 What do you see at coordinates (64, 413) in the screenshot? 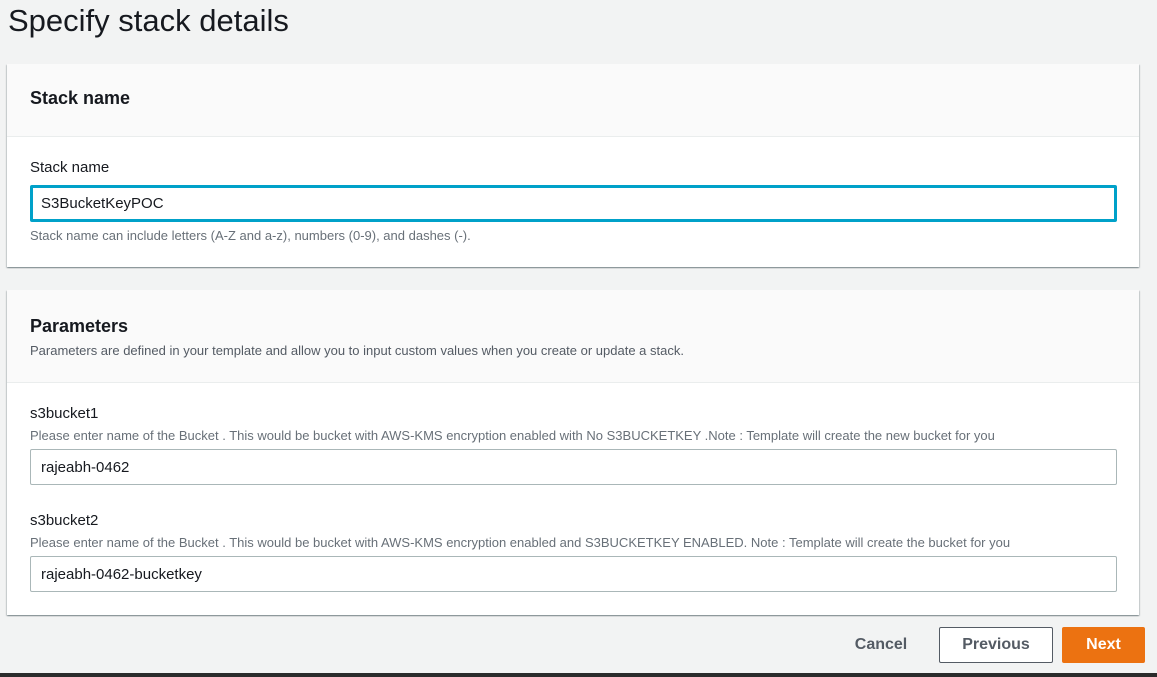
I see `parameter-label: s3bucket1` at bounding box center [64, 413].